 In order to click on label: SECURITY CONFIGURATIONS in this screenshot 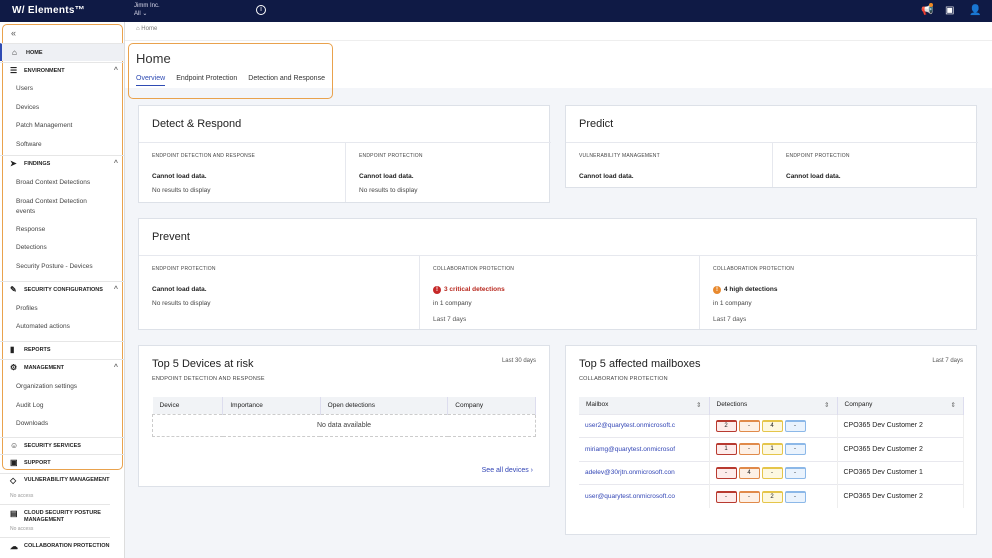, I will do `click(63, 290)`.